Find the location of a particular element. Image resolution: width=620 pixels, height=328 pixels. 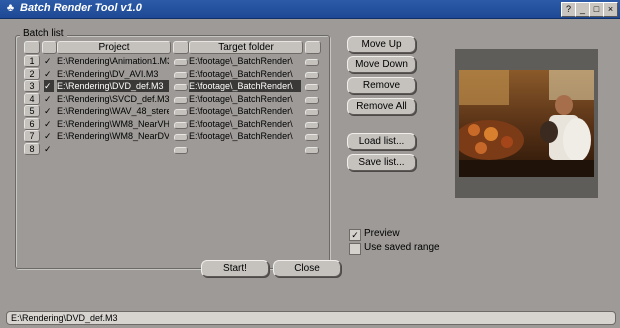

row-number-button: 5 is located at coordinates (32, 111).